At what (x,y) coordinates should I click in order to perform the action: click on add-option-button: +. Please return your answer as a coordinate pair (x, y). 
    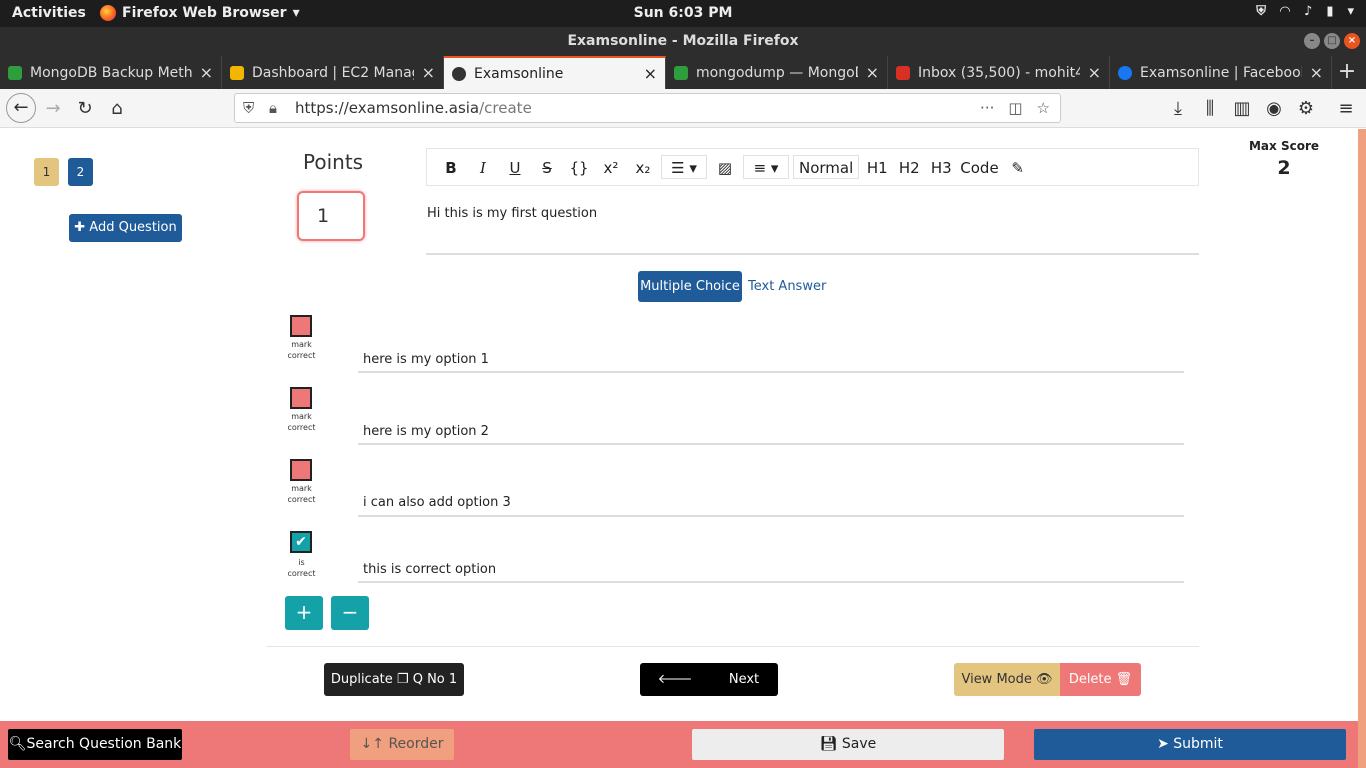
    Looking at the image, I should click on (304, 613).